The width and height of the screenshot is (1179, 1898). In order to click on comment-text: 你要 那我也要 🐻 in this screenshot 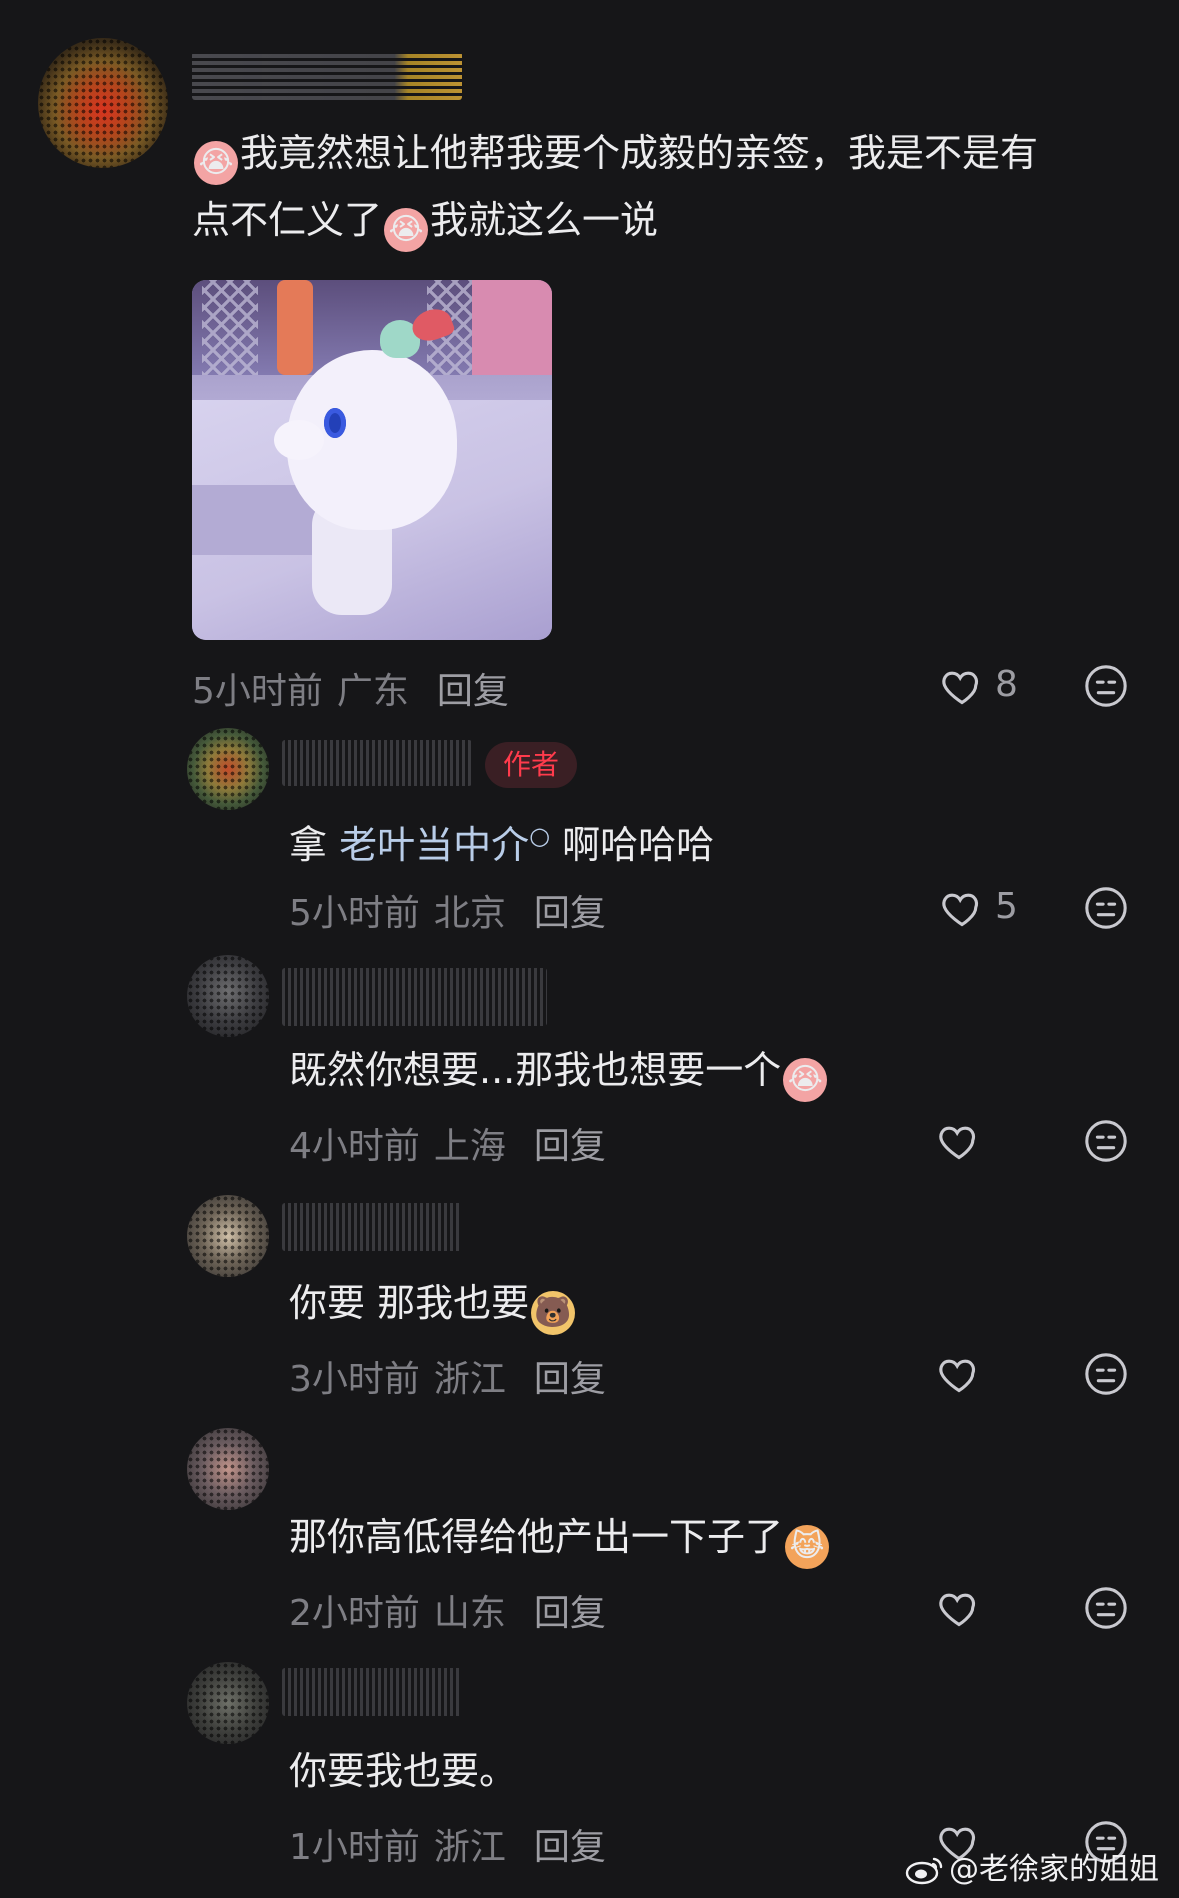, I will do `click(433, 1303)`.